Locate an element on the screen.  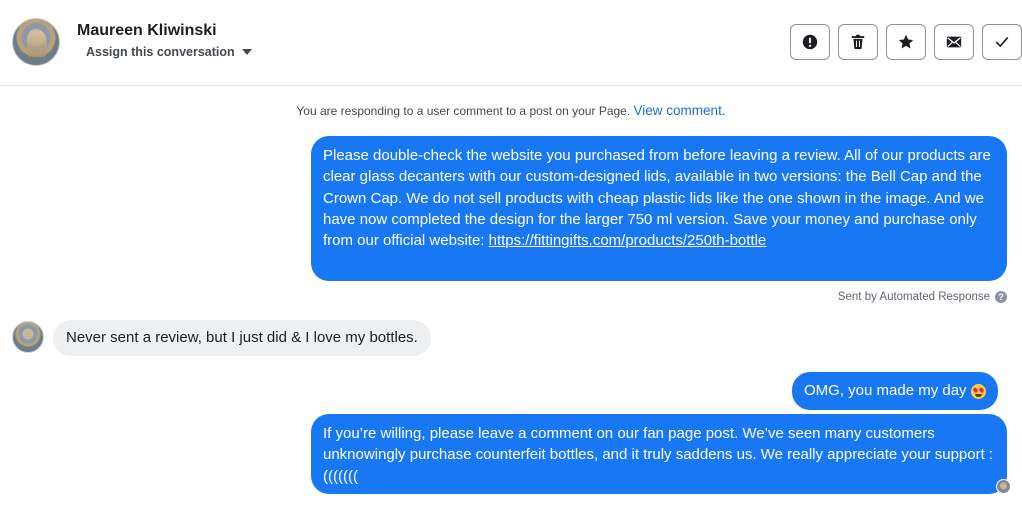
star-button is located at coordinates (906, 42).